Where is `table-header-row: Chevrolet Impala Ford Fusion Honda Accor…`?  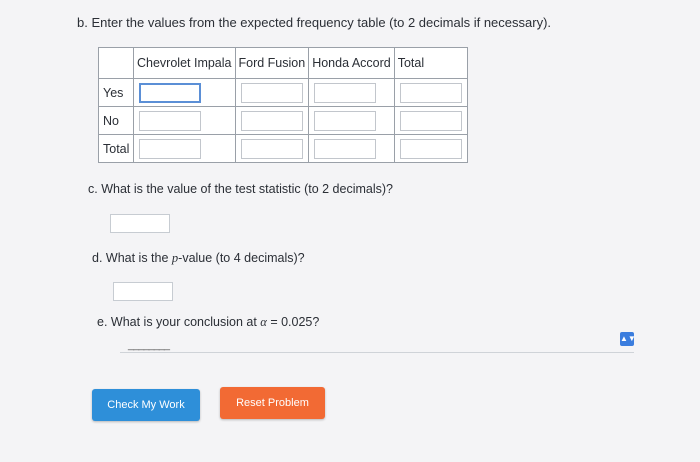
table-header-row: Chevrolet Impala Ford Fusion Honda Accor… is located at coordinates (283, 63).